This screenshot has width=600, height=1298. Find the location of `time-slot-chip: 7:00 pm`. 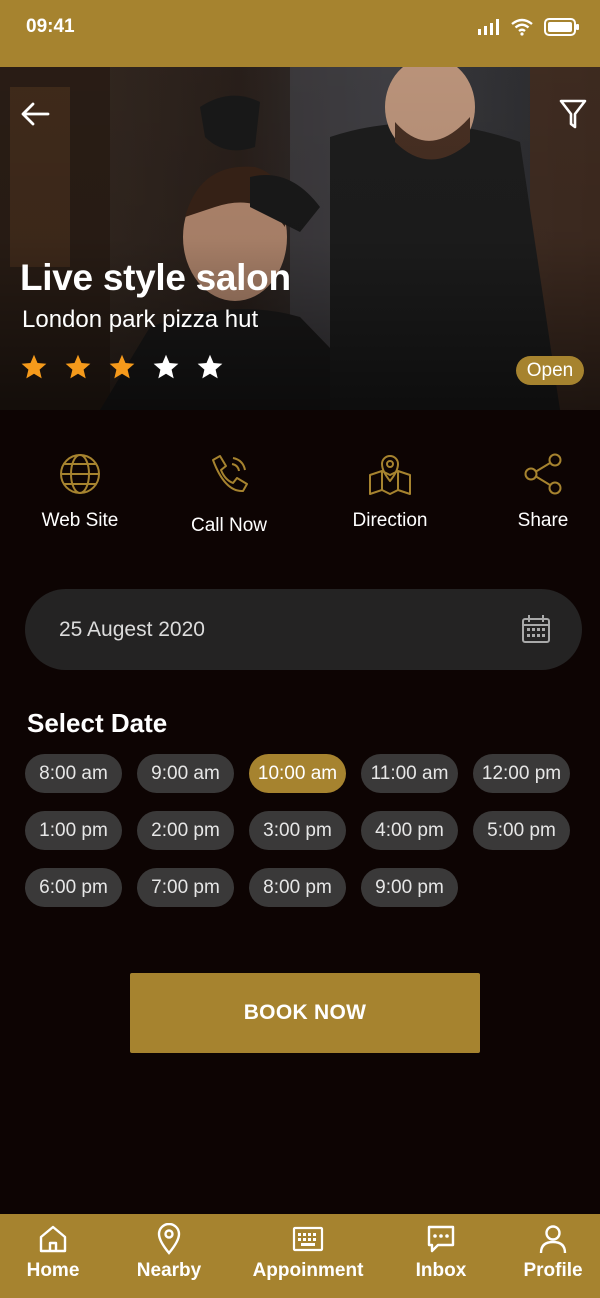

time-slot-chip: 7:00 pm is located at coordinates (185, 887).